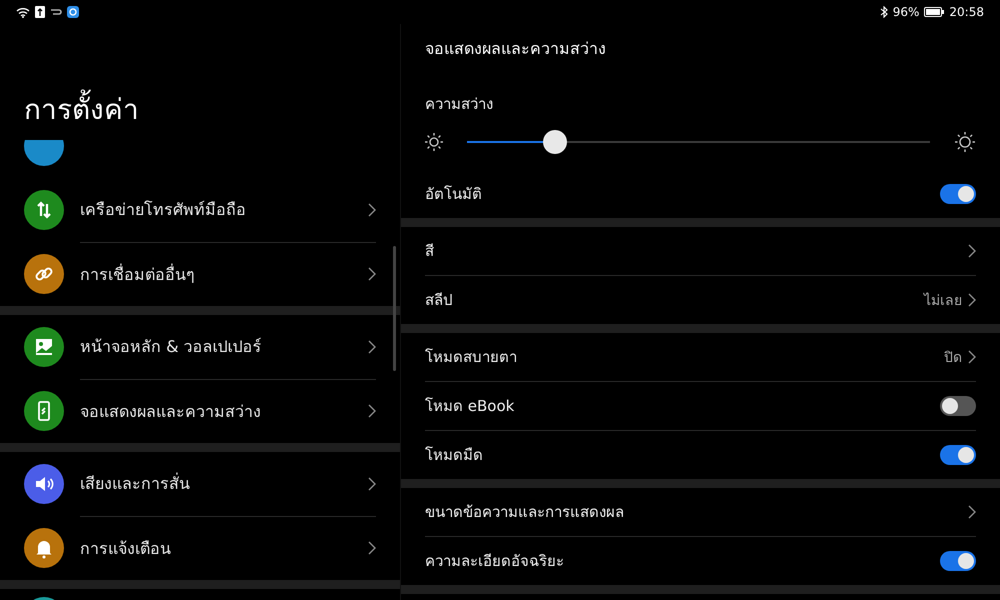  What do you see at coordinates (700, 194) in the screenshot?
I see `settings-row: อัตโนมัติ` at bounding box center [700, 194].